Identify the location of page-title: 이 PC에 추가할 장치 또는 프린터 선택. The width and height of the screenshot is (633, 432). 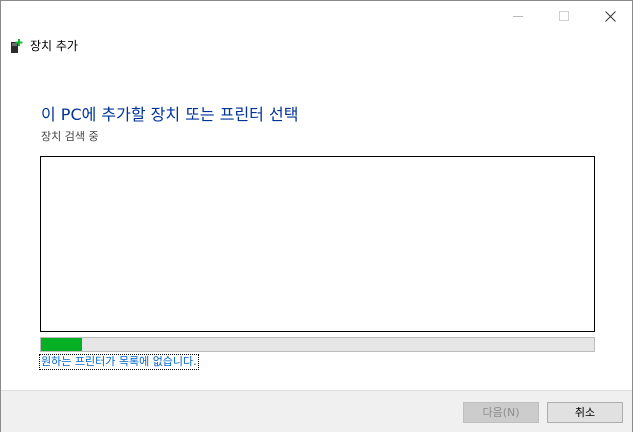
(170, 114).